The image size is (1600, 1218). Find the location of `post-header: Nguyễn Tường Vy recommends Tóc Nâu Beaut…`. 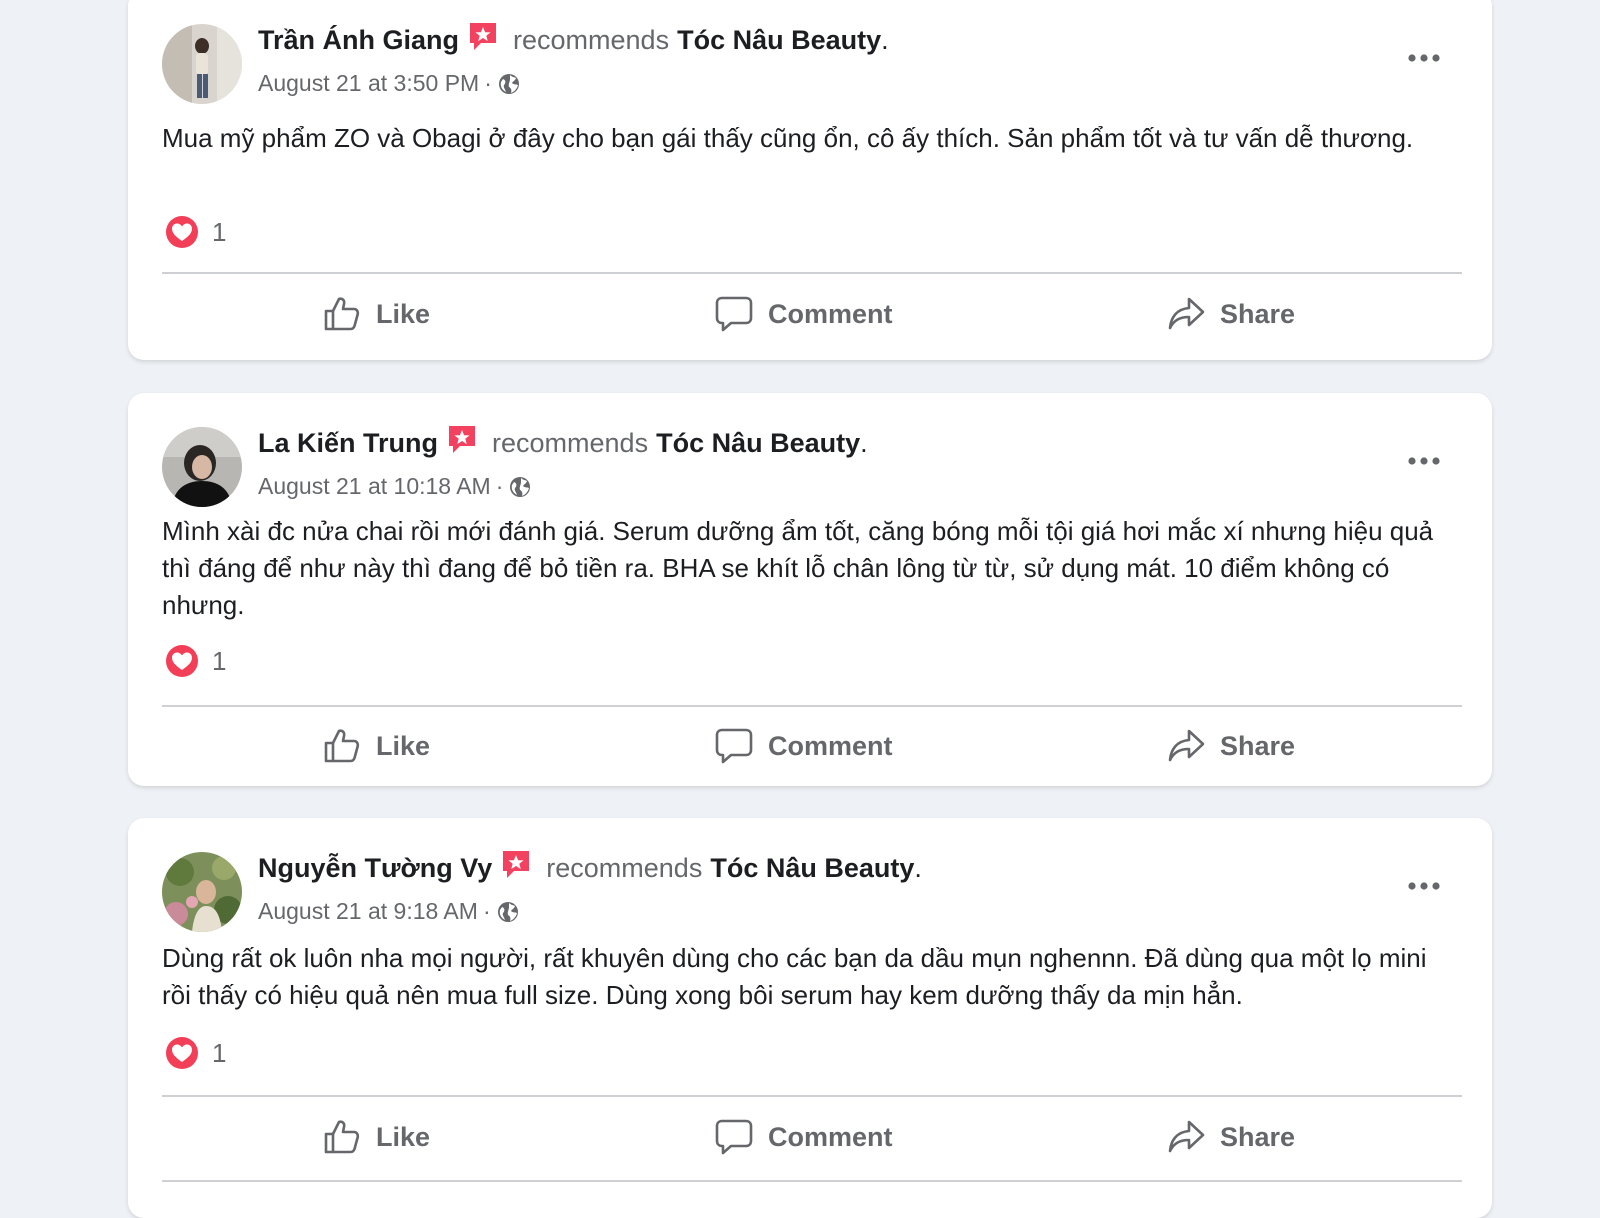

post-header: Nguyễn Tường Vy recommends Tóc Nâu Beaut… is located at coordinates (590, 867).